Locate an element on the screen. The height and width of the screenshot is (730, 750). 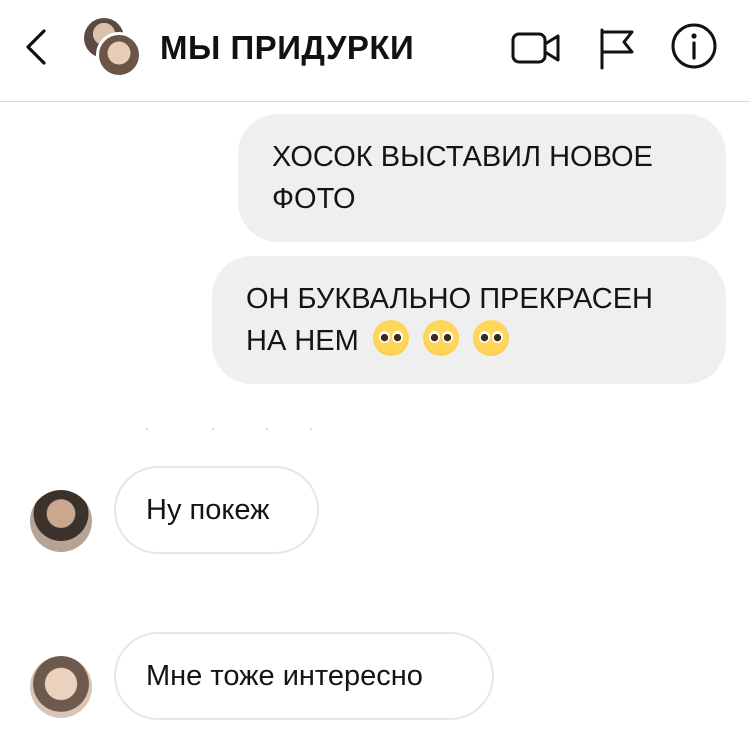
video-camera-icon is located at coordinates (536, 48).